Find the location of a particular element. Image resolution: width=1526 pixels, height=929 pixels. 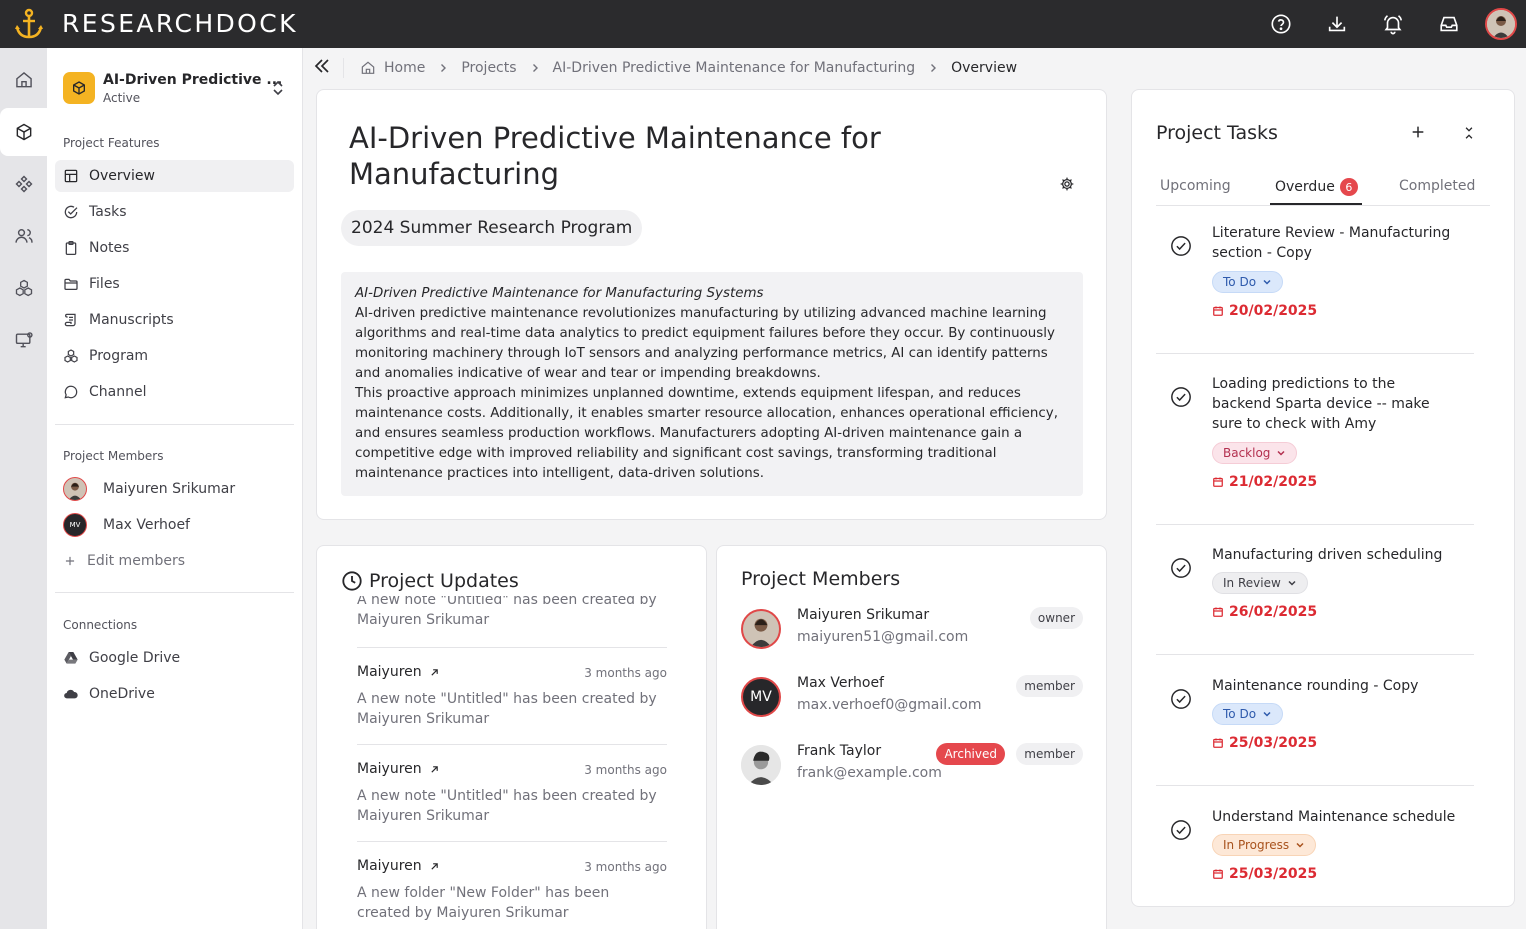

anchor-logo-icon is located at coordinates (29, 24).